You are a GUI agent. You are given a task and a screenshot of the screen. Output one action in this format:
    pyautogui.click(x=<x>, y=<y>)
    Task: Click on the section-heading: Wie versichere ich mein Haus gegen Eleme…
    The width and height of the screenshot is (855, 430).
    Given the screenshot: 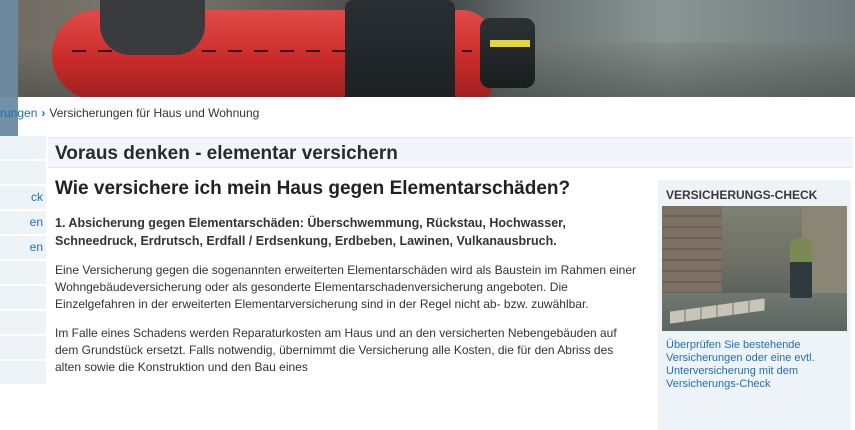 What is the action you would take?
    pyautogui.click(x=313, y=188)
    